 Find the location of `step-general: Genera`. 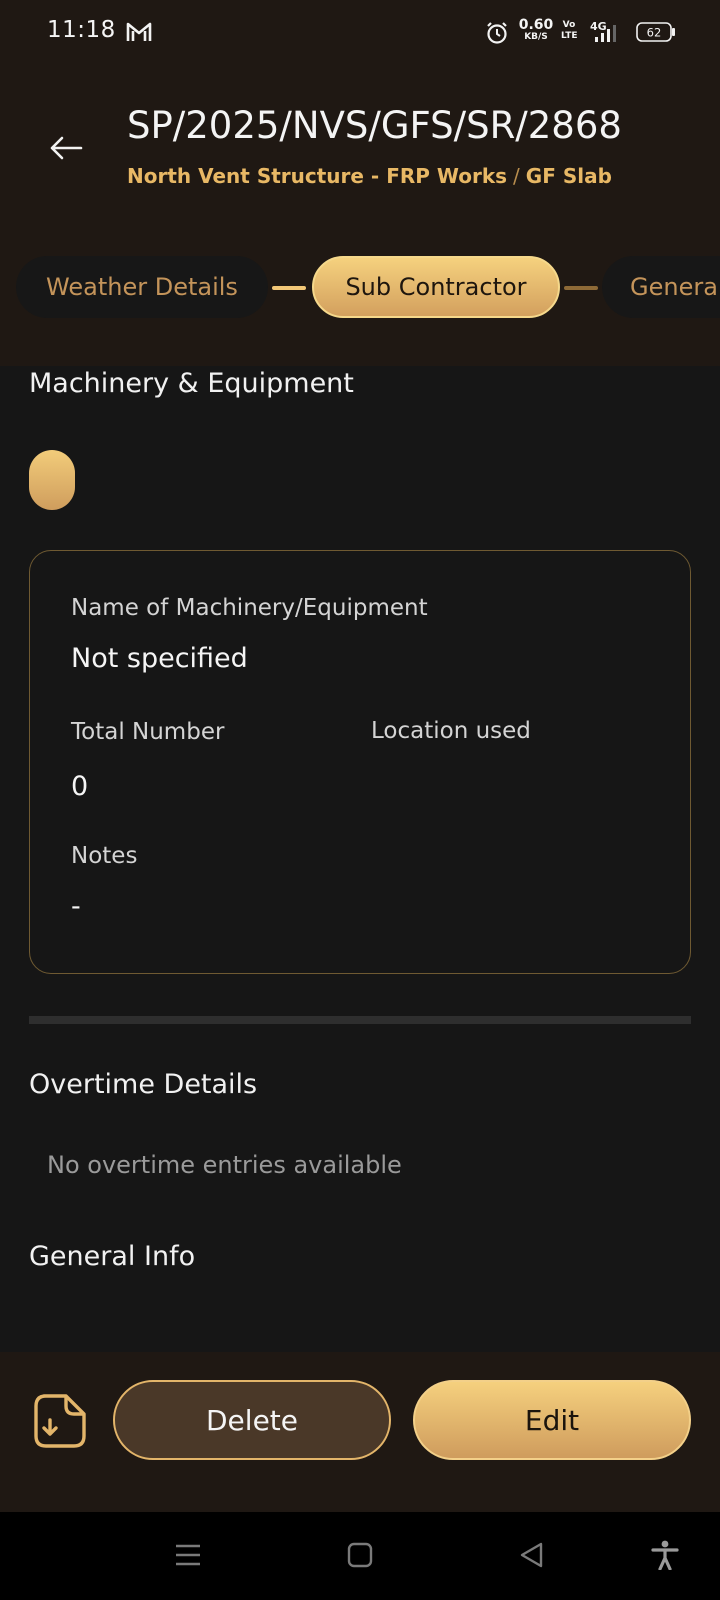

step-general: Genera is located at coordinates (661, 287).